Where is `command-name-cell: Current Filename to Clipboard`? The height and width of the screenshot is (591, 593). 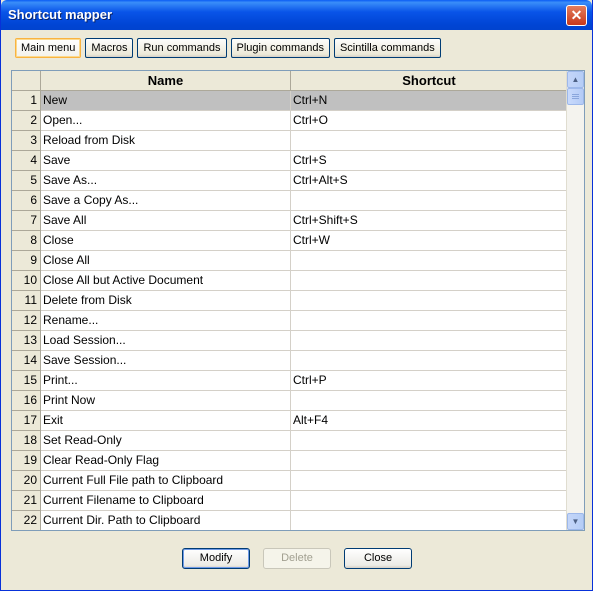
command-name-cell: Current Filename to Clipboard is located at coordinates (166, 501).